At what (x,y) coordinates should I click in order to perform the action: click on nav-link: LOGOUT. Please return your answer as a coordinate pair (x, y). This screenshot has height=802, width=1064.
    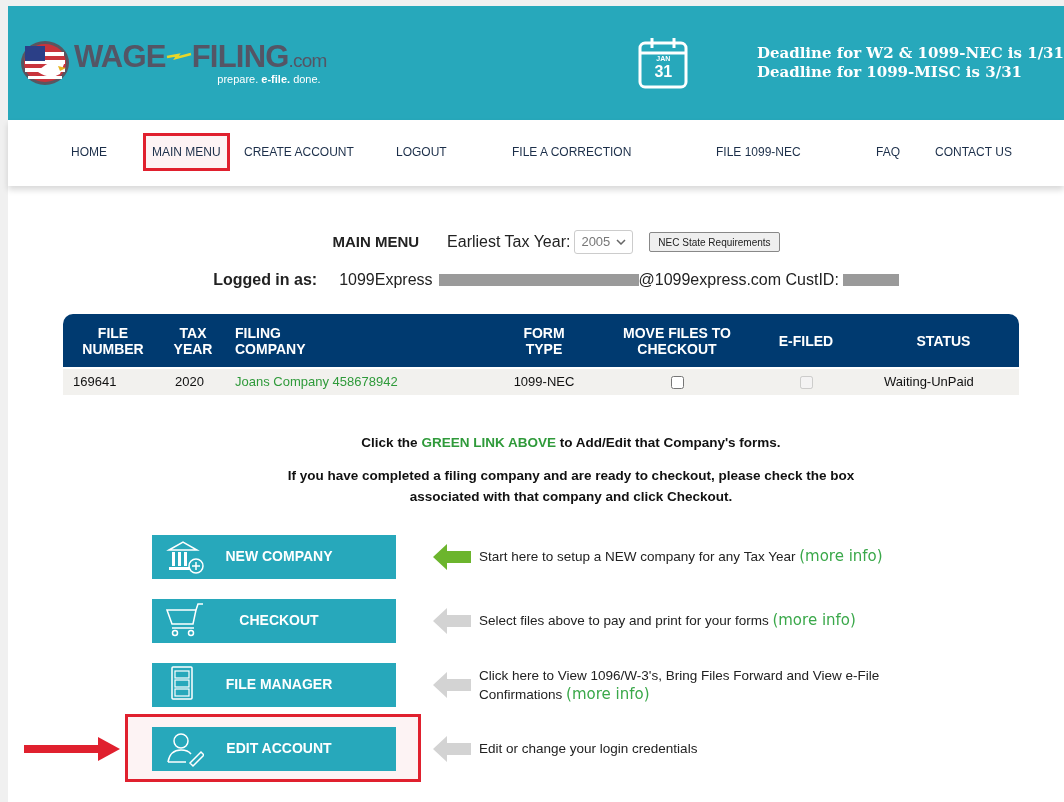
    Looking at the image, I should click on (421, 152).